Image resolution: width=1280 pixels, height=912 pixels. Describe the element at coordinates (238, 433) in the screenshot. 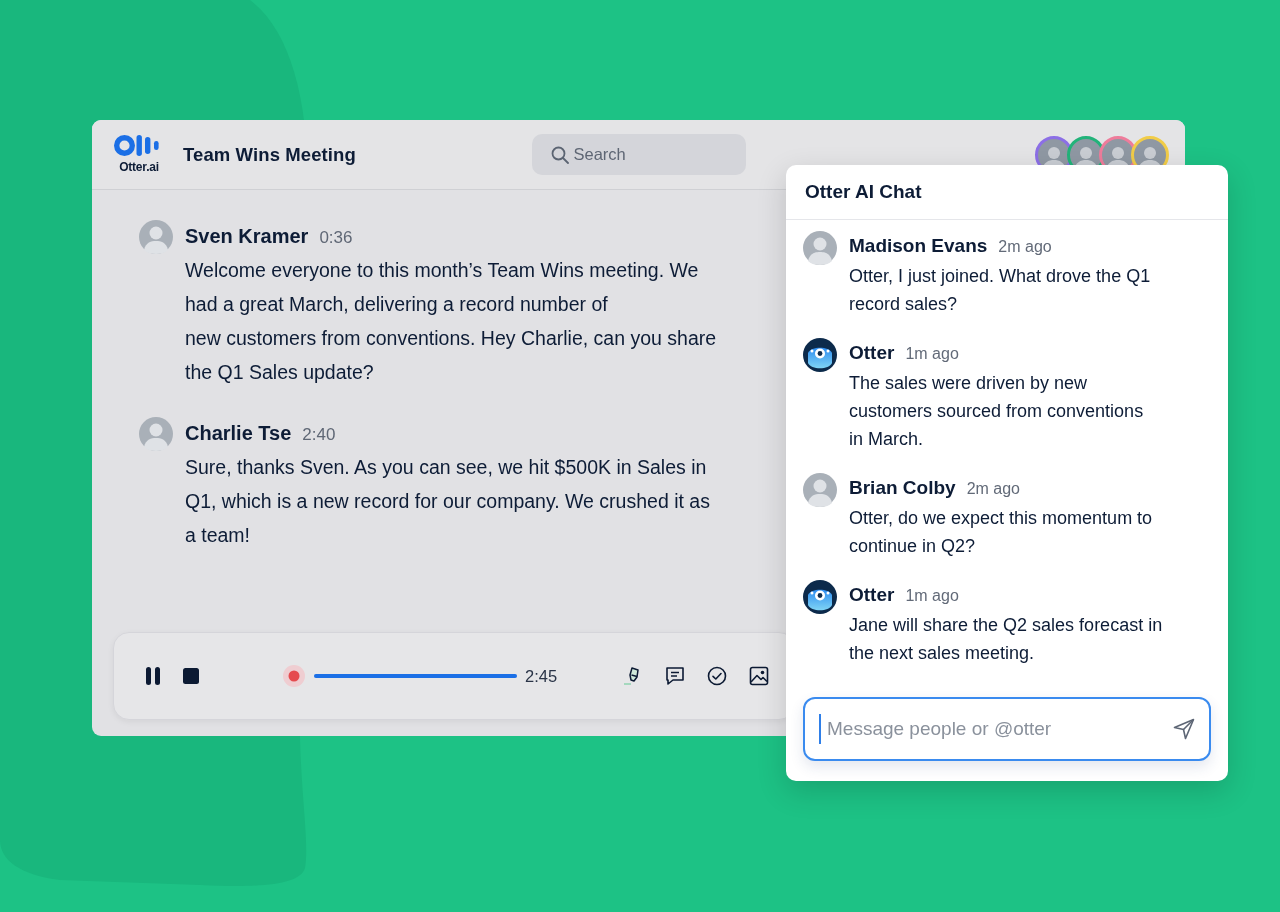

I see `speaker-name: Charlie Tse` at that location.